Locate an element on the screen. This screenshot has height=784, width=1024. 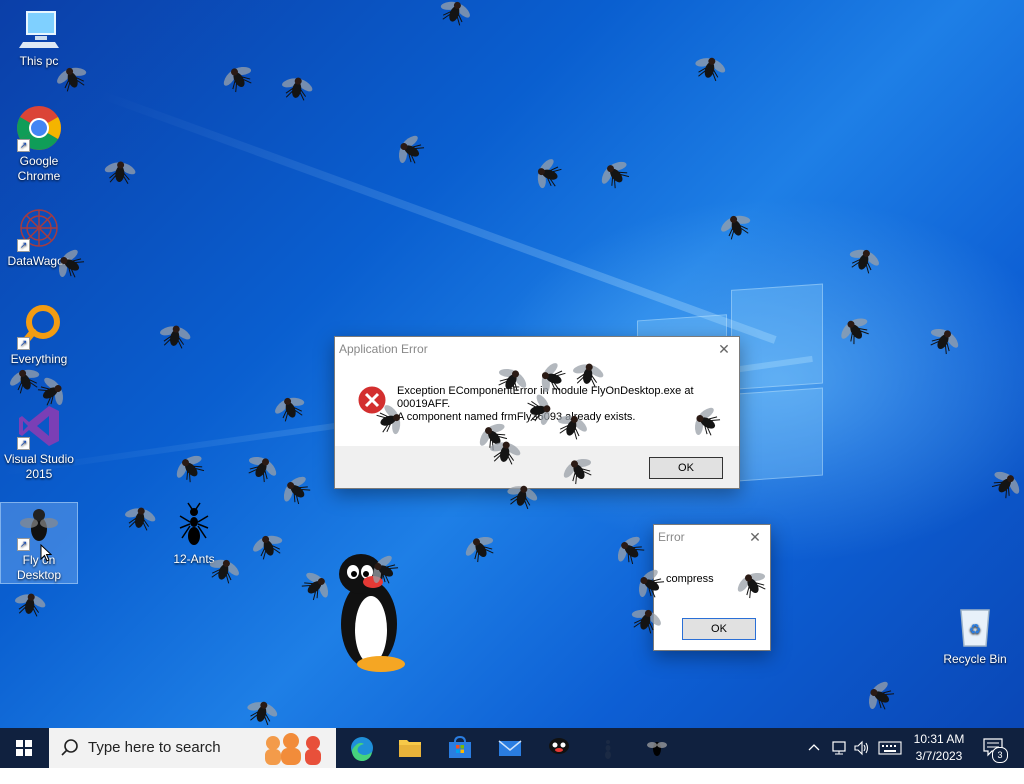
recycle-bin-icon: ♻ is located at coordinates (975, 626).